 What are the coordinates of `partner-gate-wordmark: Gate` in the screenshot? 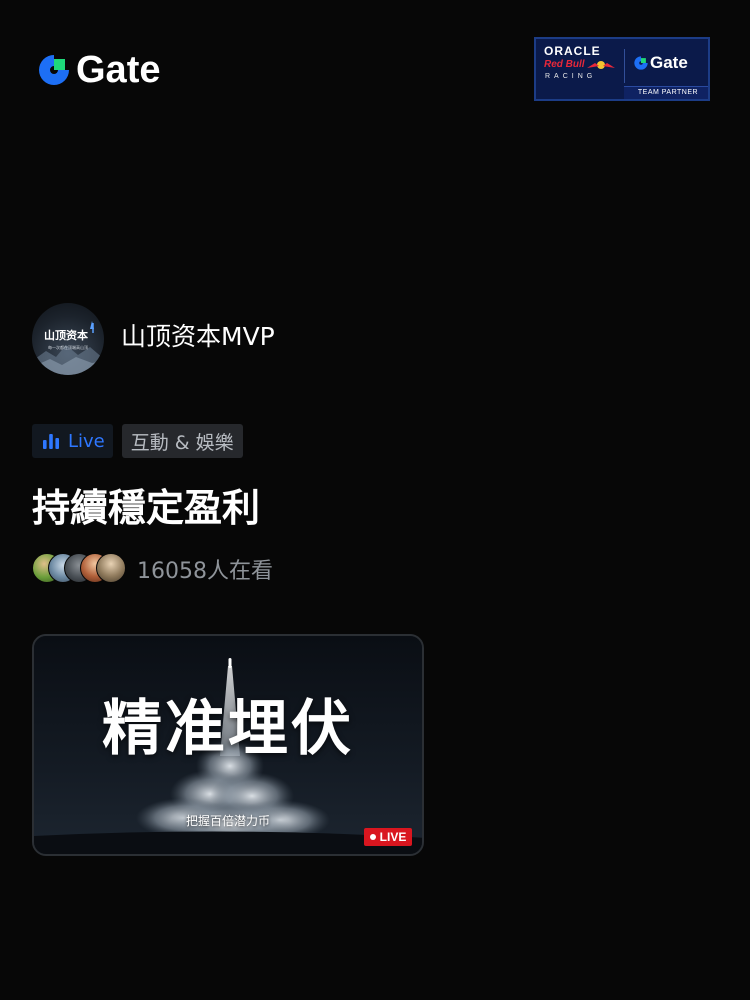 It's located at (669, 62).